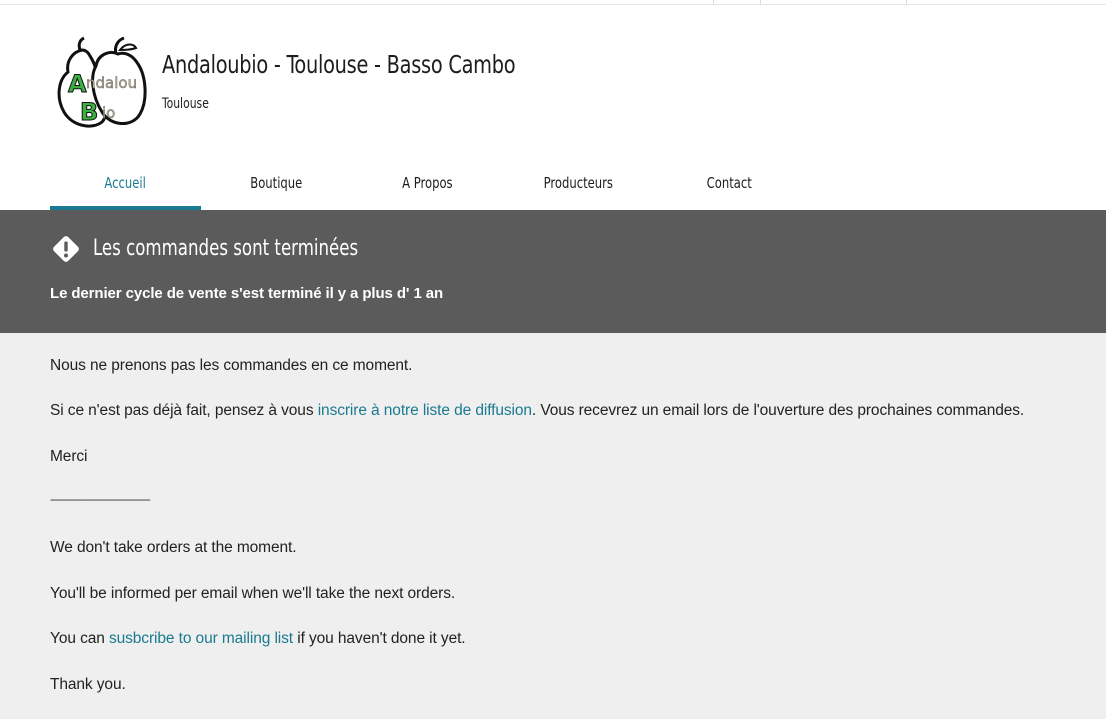 Image resolution: width=1106 pixels, height=719 pixels. I want to click on nav-tab-accueil: Accueil, so click(125, 185).